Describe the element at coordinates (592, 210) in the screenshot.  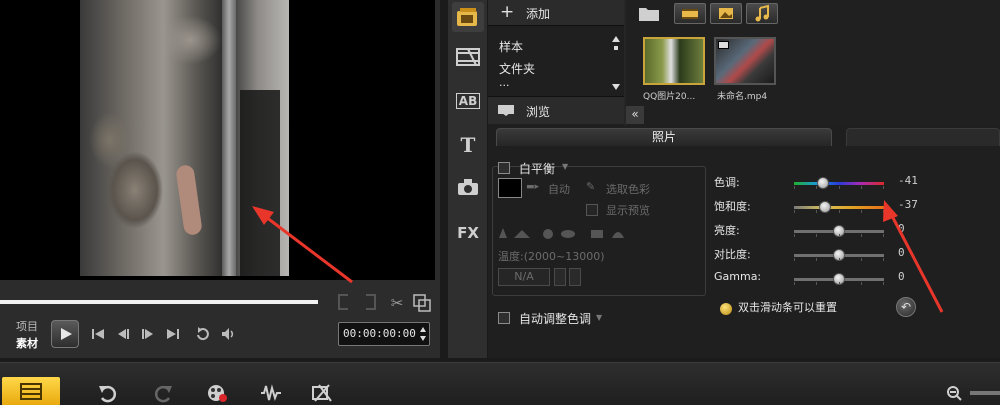
I see `show-preview-checkbox` at that location.